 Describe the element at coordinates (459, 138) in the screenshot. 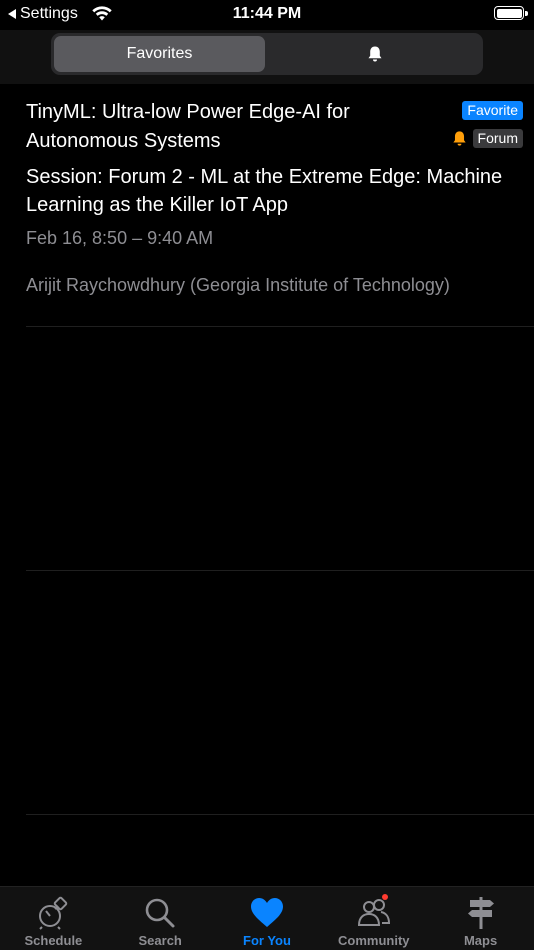

I see `notification-bell-icon` at that location.